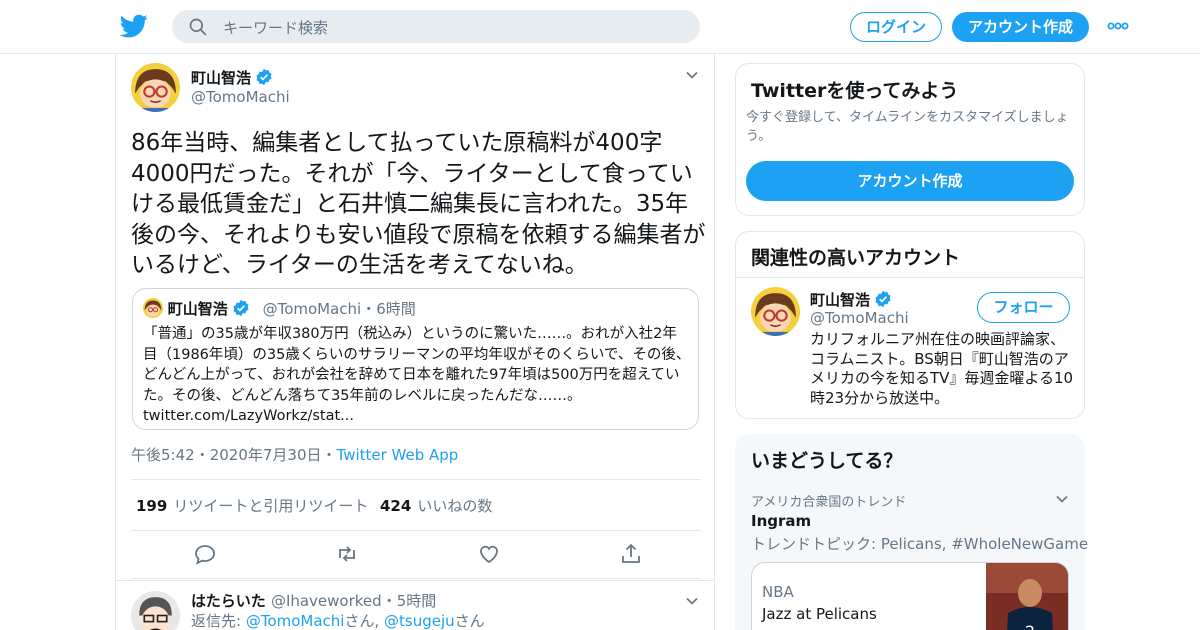  I want to click on trend-news-card: NBA Jazz at Pelicans 2, so click(910, 596).